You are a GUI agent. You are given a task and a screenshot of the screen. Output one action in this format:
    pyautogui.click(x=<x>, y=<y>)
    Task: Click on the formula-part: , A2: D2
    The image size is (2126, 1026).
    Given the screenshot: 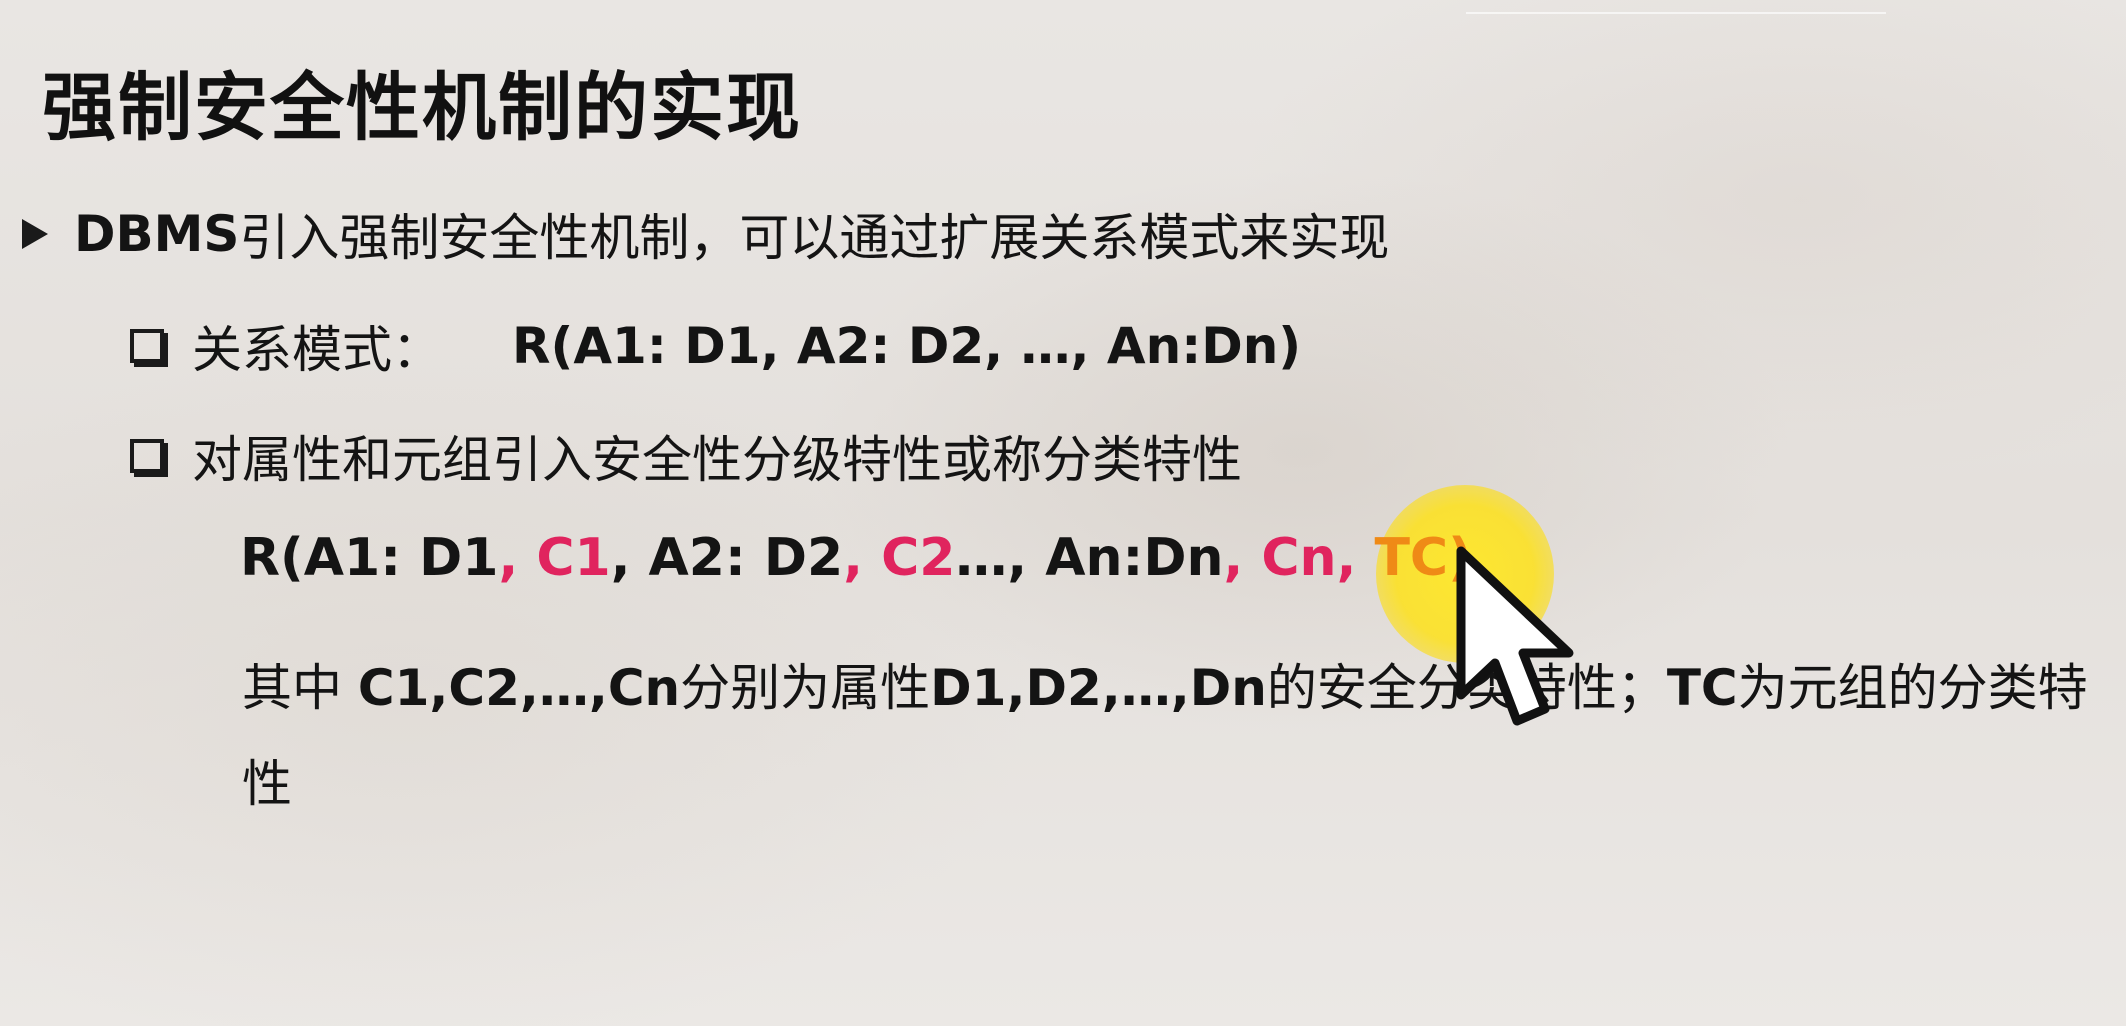 What is the action you would take?
    pyautogui.click(x=727, y=558)
    